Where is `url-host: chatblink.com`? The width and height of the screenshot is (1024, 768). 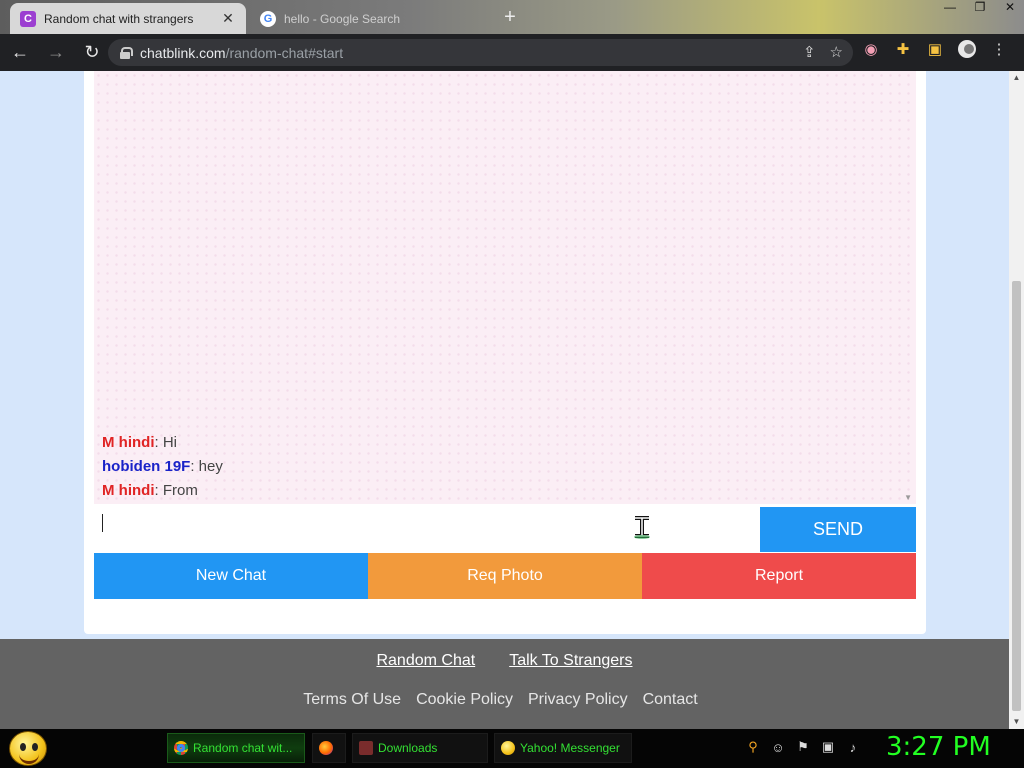 url-host: chatblink.com is located at coordinates (183, 52).